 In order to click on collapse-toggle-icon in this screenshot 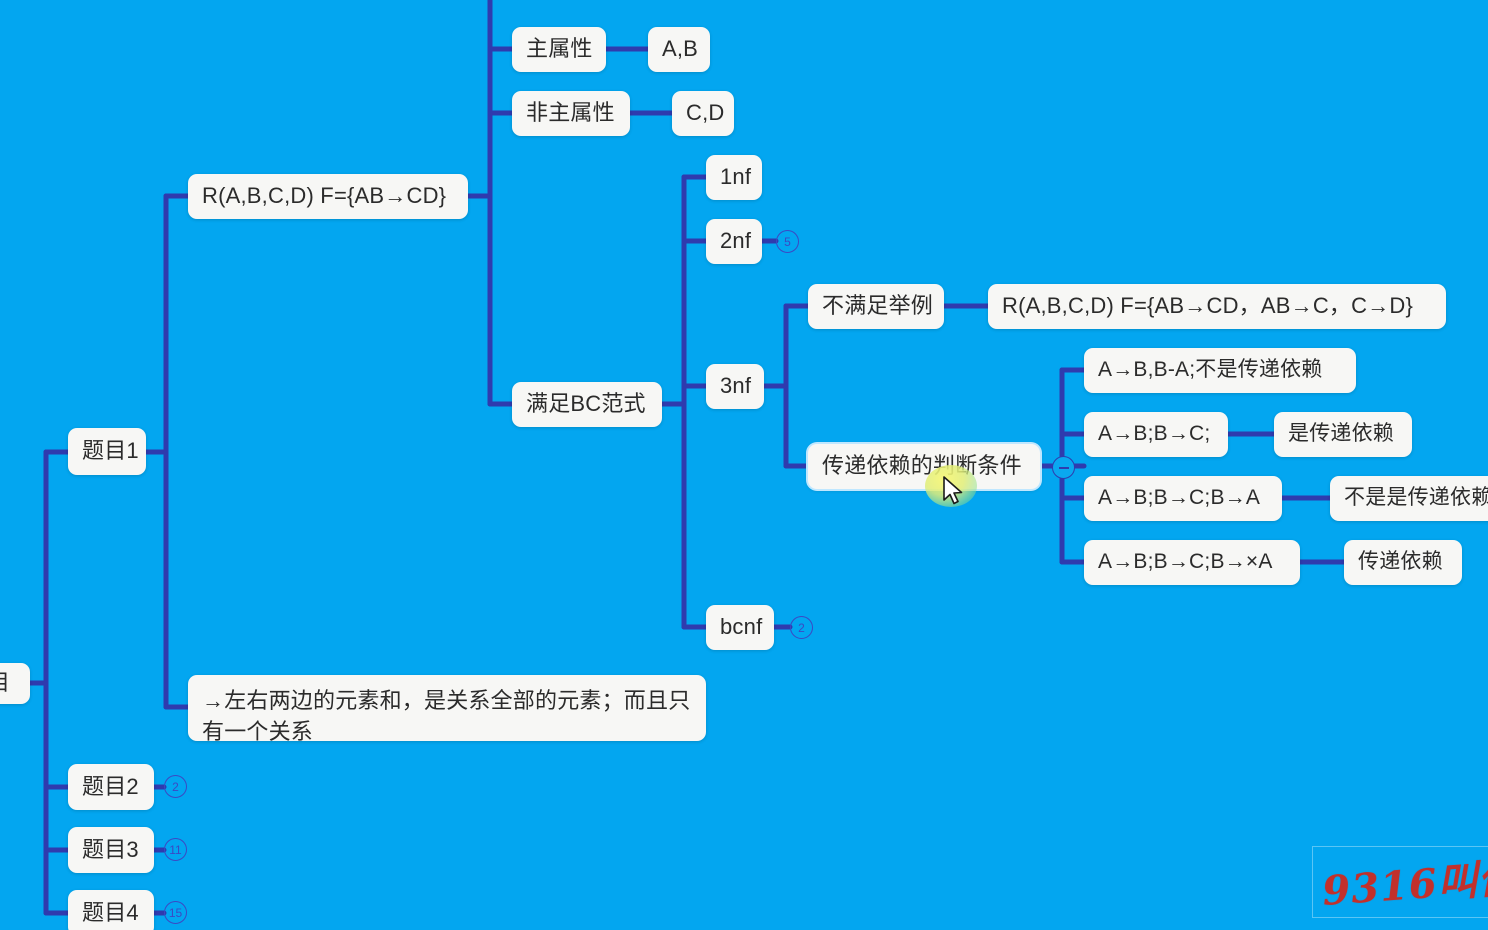, I will do `click(1063, 467)`.